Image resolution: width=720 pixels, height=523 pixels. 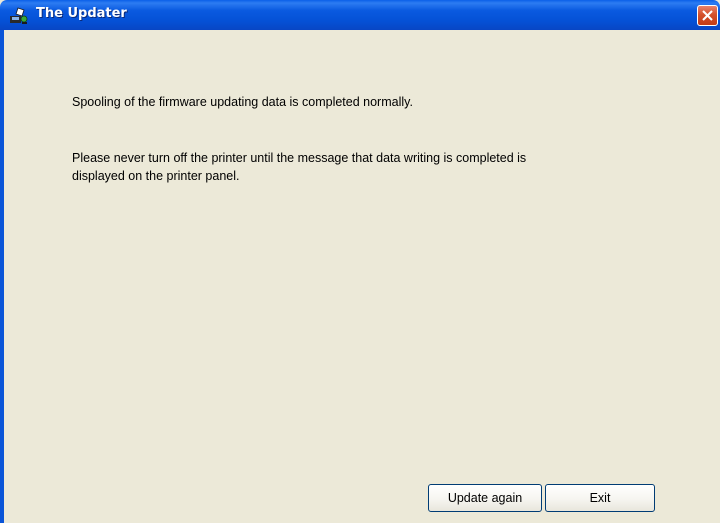 I want to click on window-frame-left, so click(x=2, y=276).